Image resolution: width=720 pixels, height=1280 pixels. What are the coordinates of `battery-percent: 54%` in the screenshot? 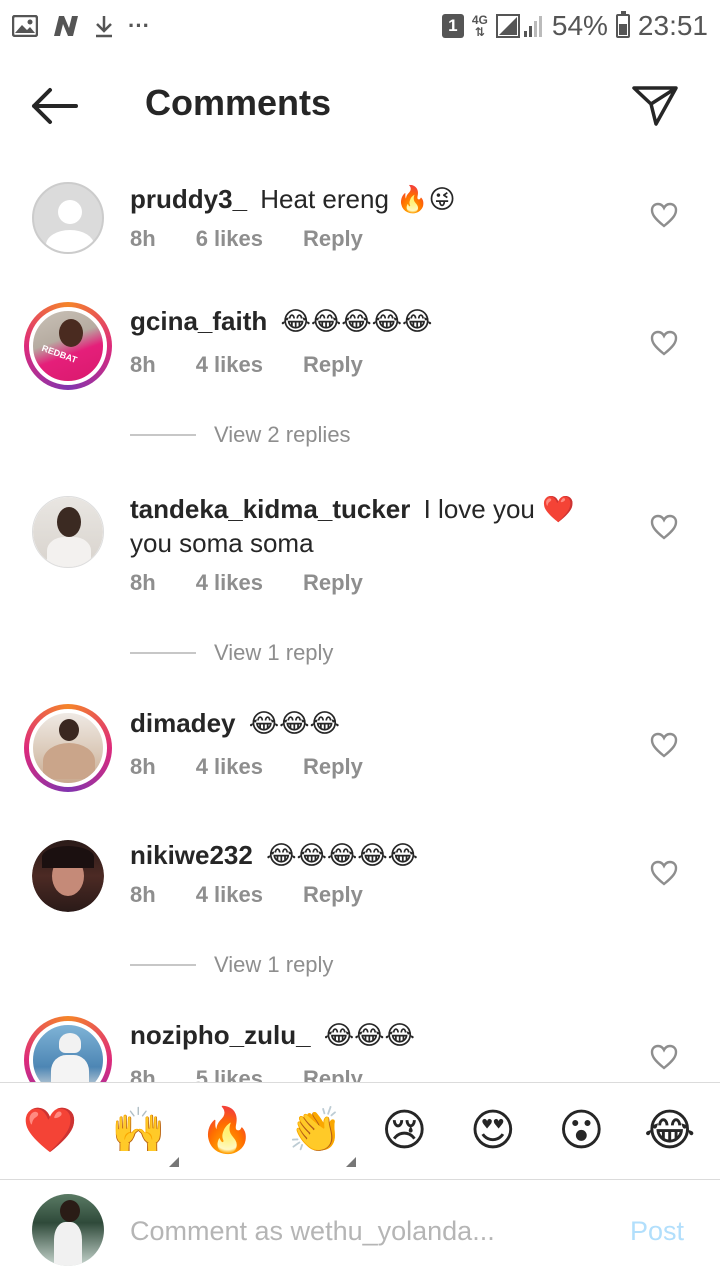 It's located at (579, 25).